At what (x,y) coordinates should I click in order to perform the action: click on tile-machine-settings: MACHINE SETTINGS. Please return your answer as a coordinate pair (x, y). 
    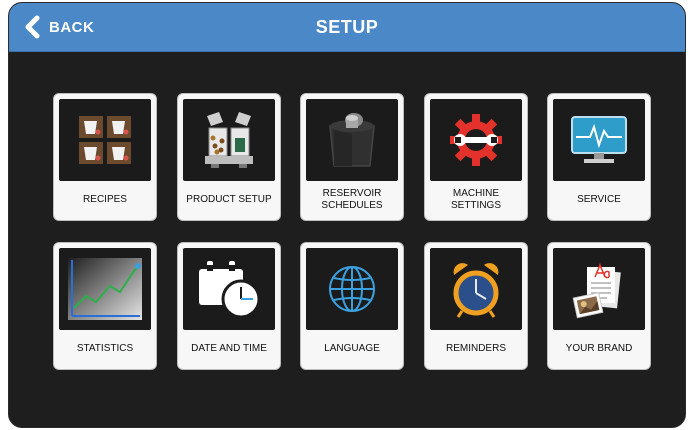
    Looking at the image, I should click on (476, 157).